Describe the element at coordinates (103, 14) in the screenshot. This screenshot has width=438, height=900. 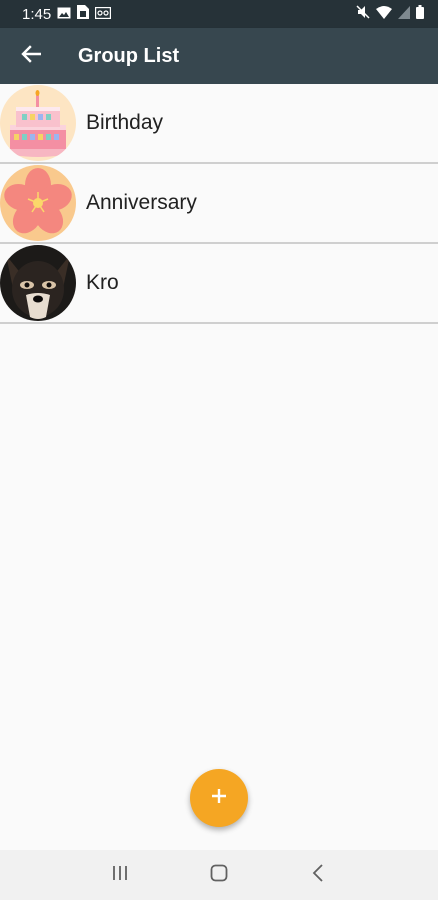
I see `voicemail-icon` at that location.